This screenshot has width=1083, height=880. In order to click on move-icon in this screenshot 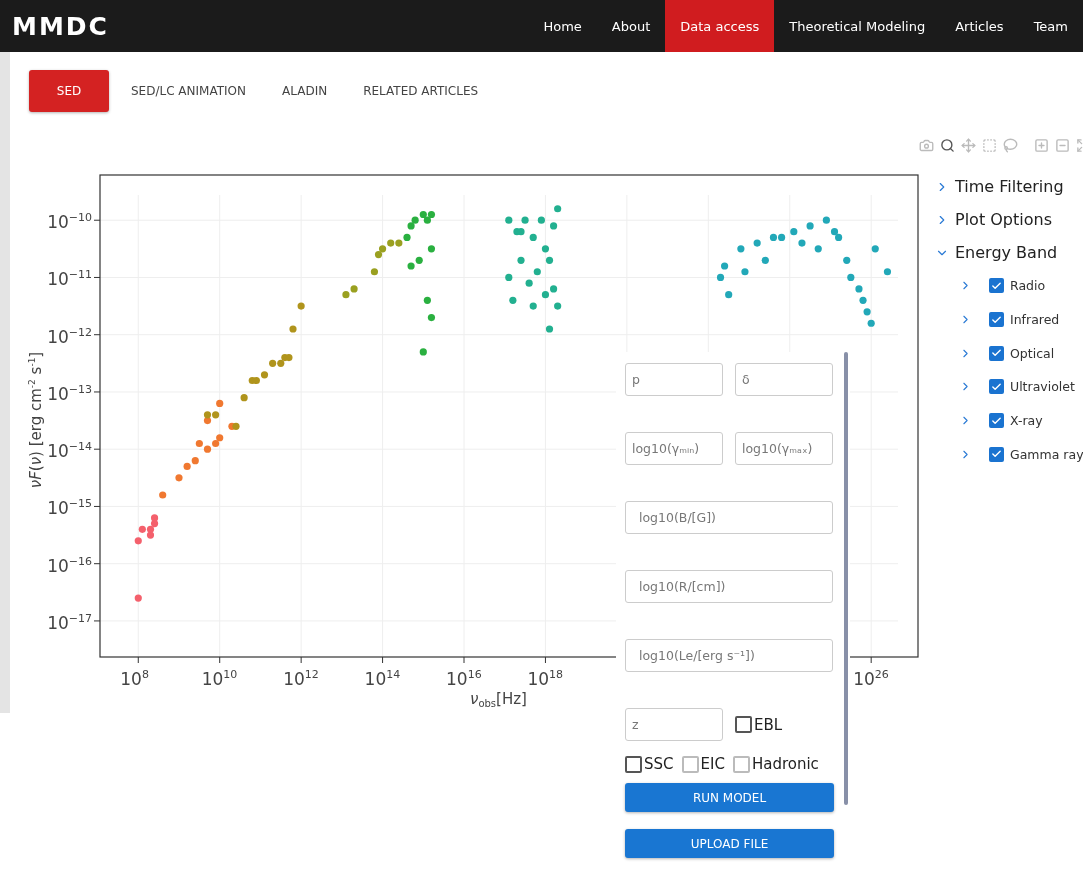, I will do `click(968, 146)`.